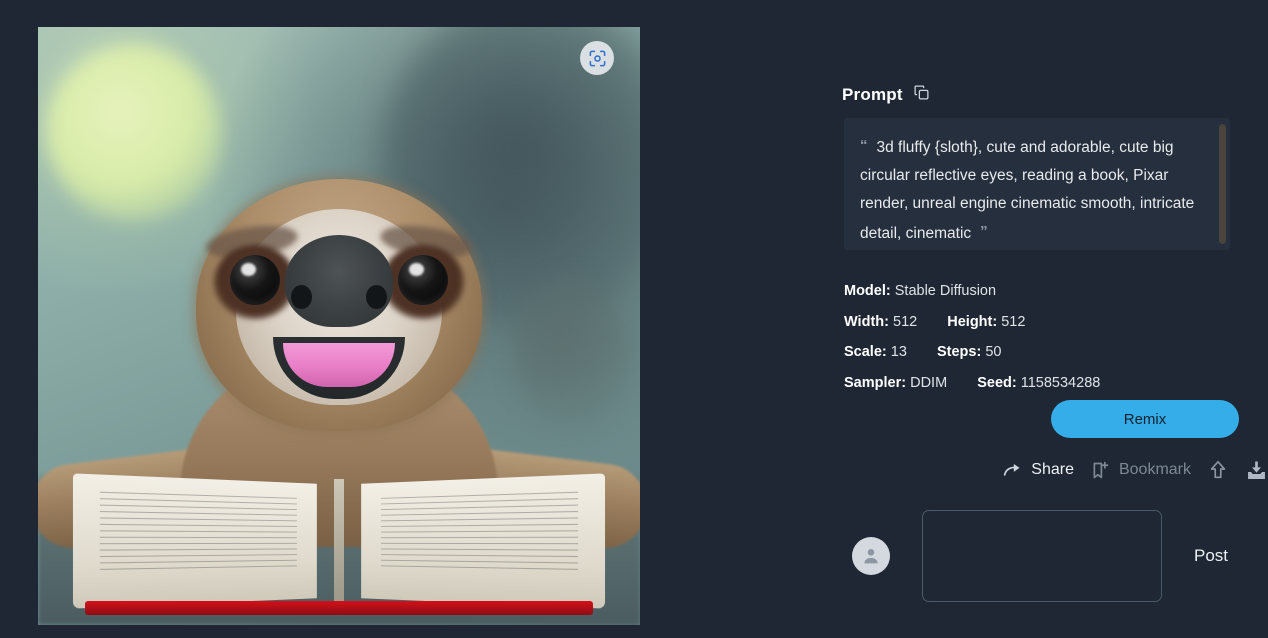  I want to click on height-label: Height:, so click(972, 321).